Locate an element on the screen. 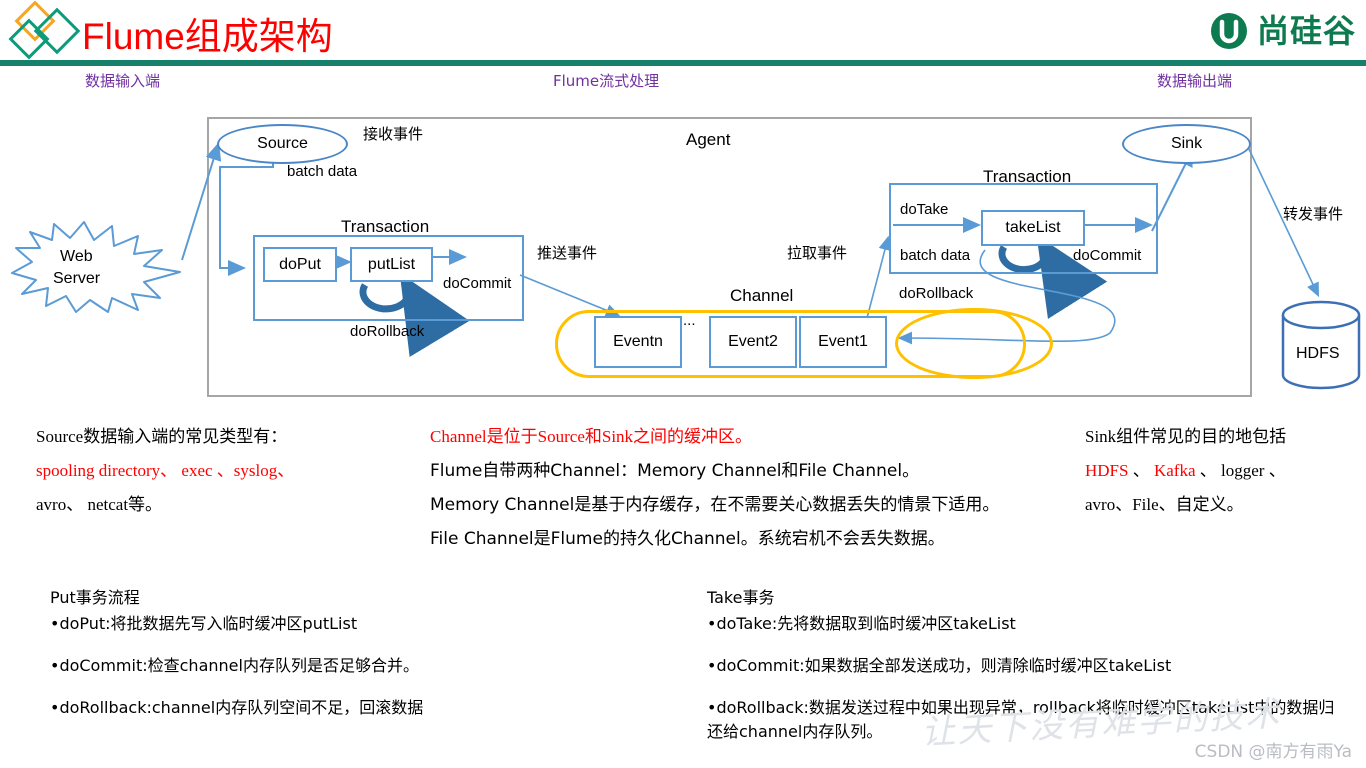 Image resolution: width=1366 pixels, height=768 pixels. receive-event-label: 接收事件 is located at coordinates (393, 134).